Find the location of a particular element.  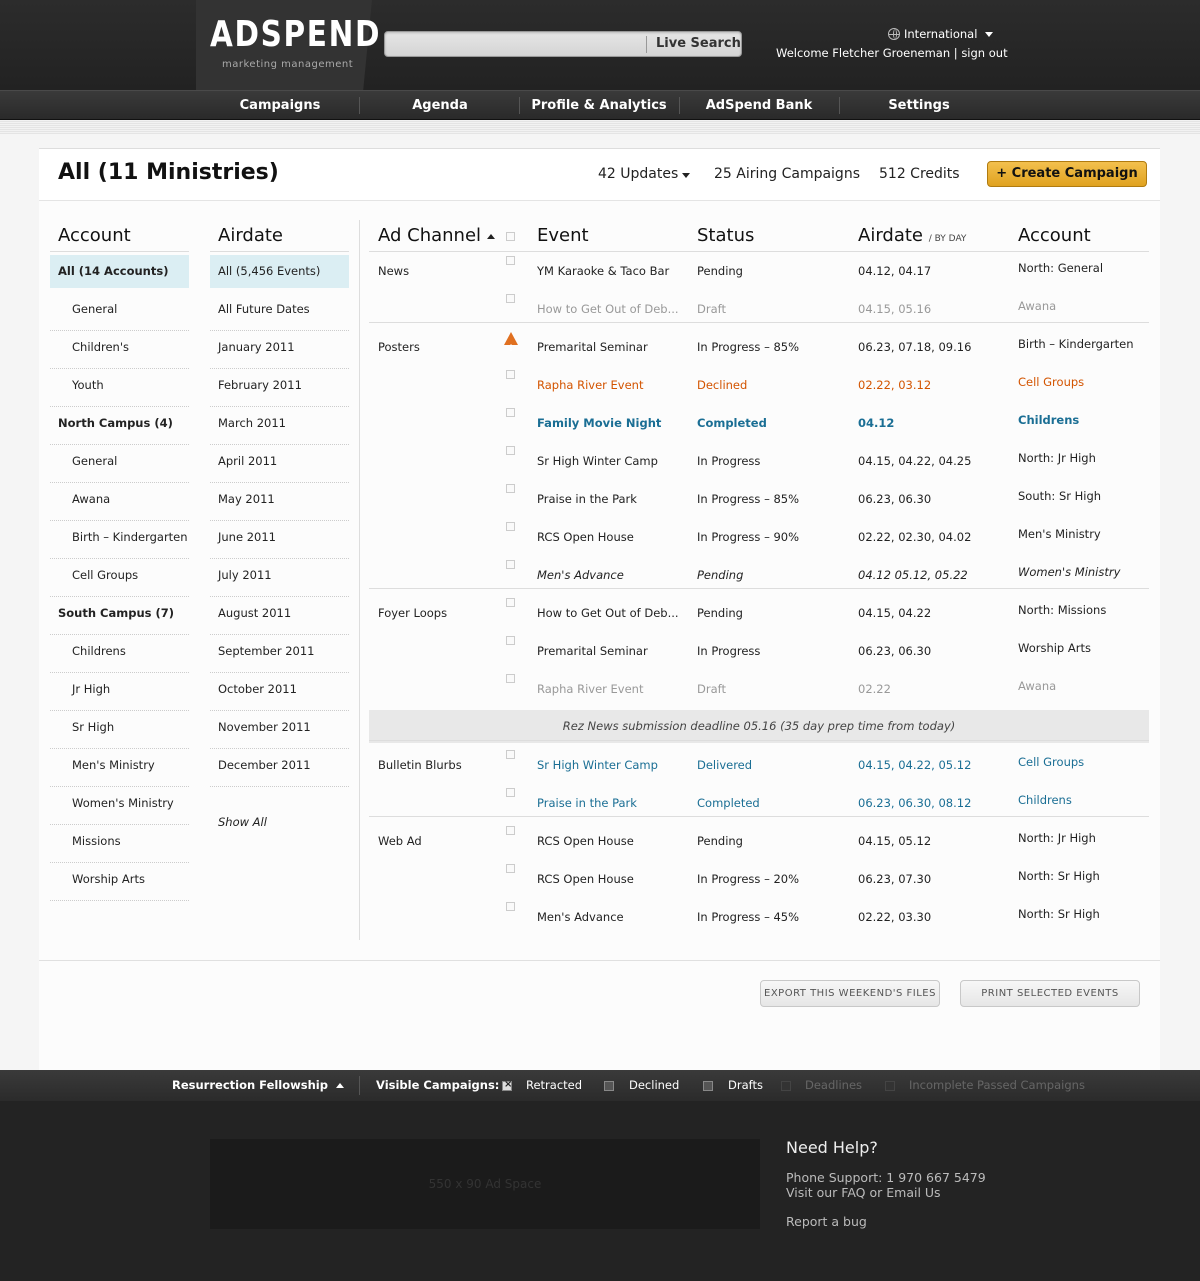

updates-dropdown: 42 Updates is located at coordinates (644, 174).